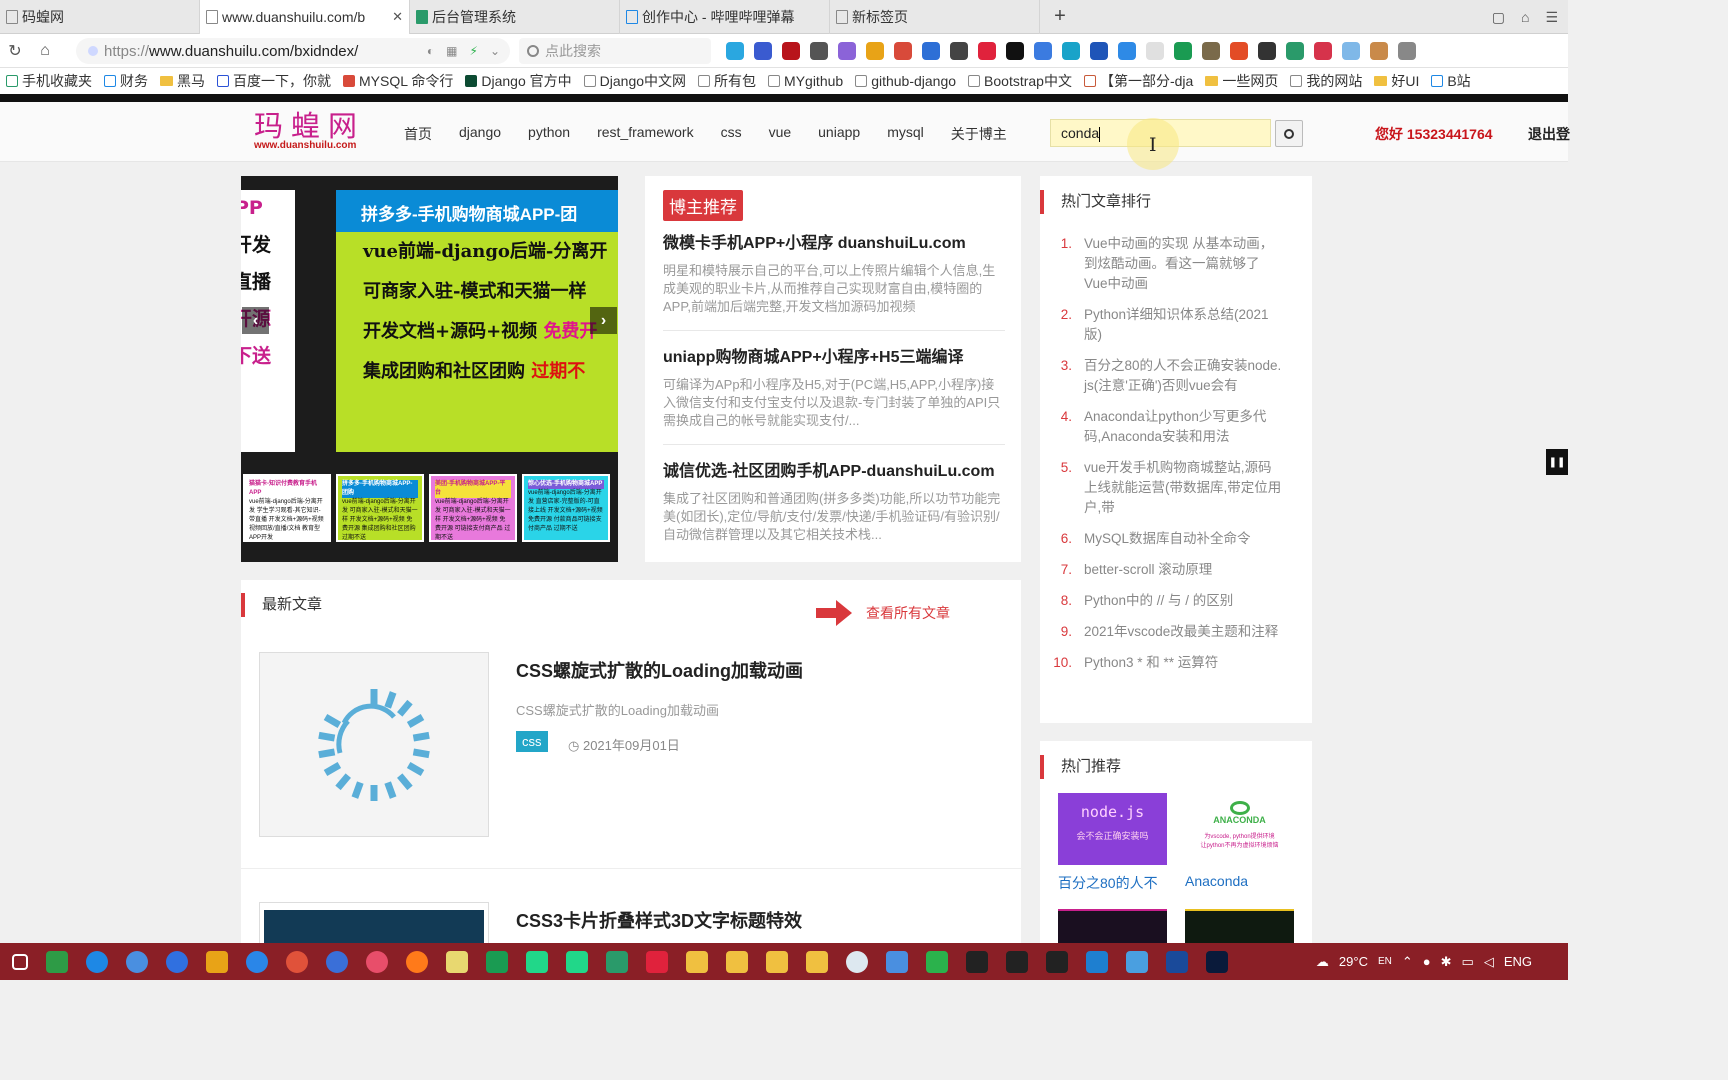 The width and height of the screenshot is (1728, 1080). What do you see at coordinates (935, 17) in the screenshot?
I see `tab-newtab: 新标签页` at bounding box center [935, 17].